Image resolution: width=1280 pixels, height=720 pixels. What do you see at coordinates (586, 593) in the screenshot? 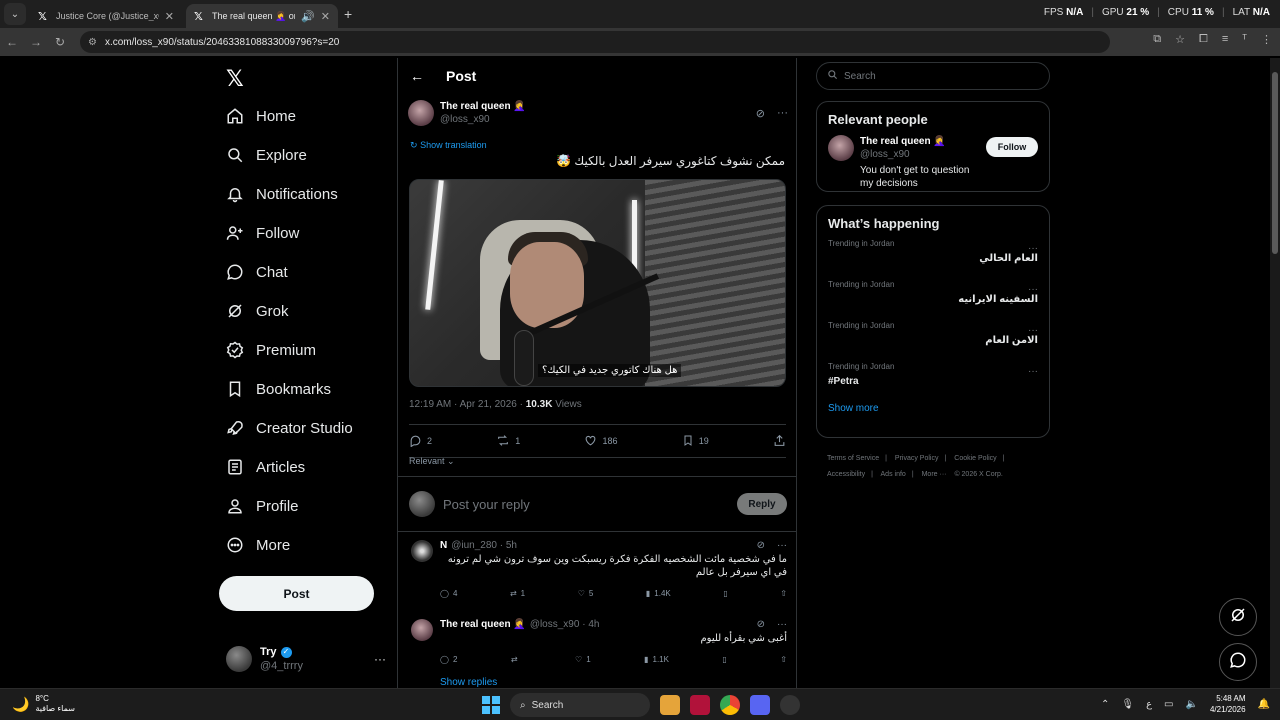
I see `like-action: ♡ 5` at bounding box center [586, 593].